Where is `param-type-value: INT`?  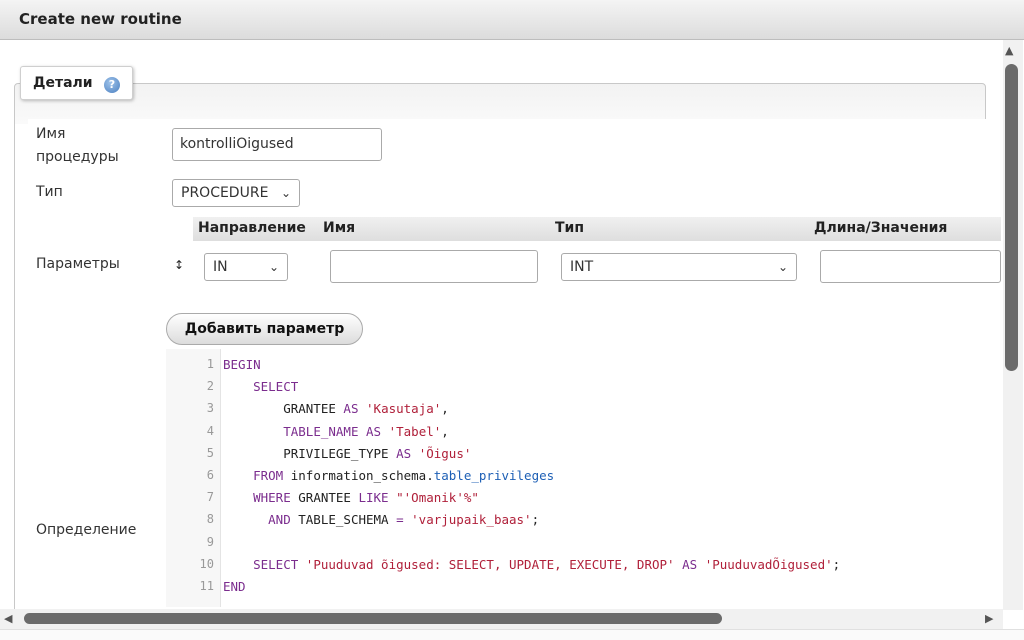
param-type-value: INT is located at coordinates (582, 267).